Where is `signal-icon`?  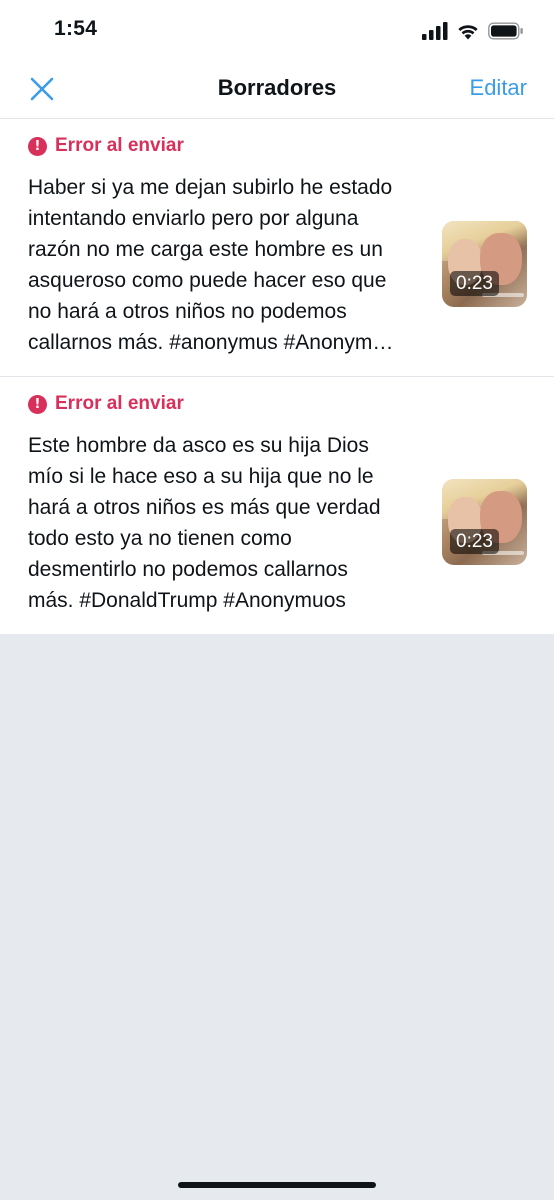 signal-icon is located at coordinates (435, 31).